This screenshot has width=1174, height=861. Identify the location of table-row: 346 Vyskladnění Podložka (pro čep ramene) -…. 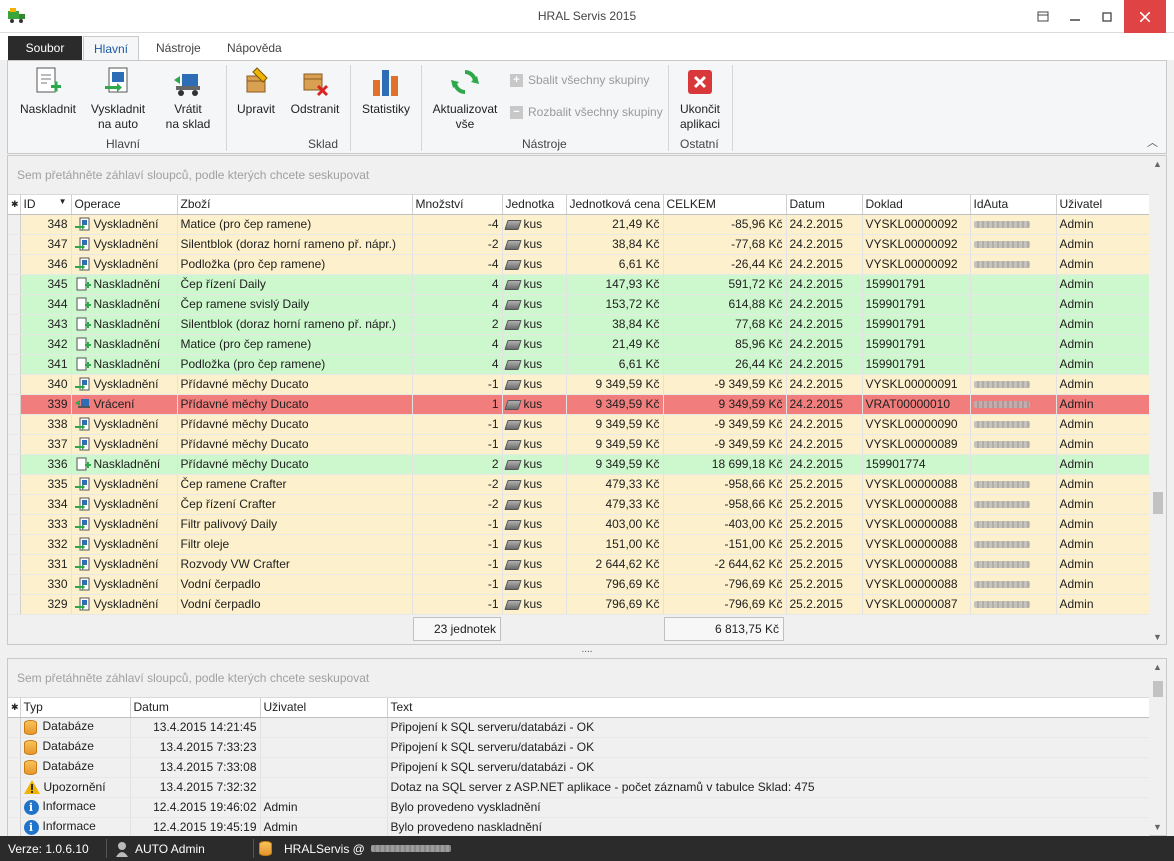
(579, 264).